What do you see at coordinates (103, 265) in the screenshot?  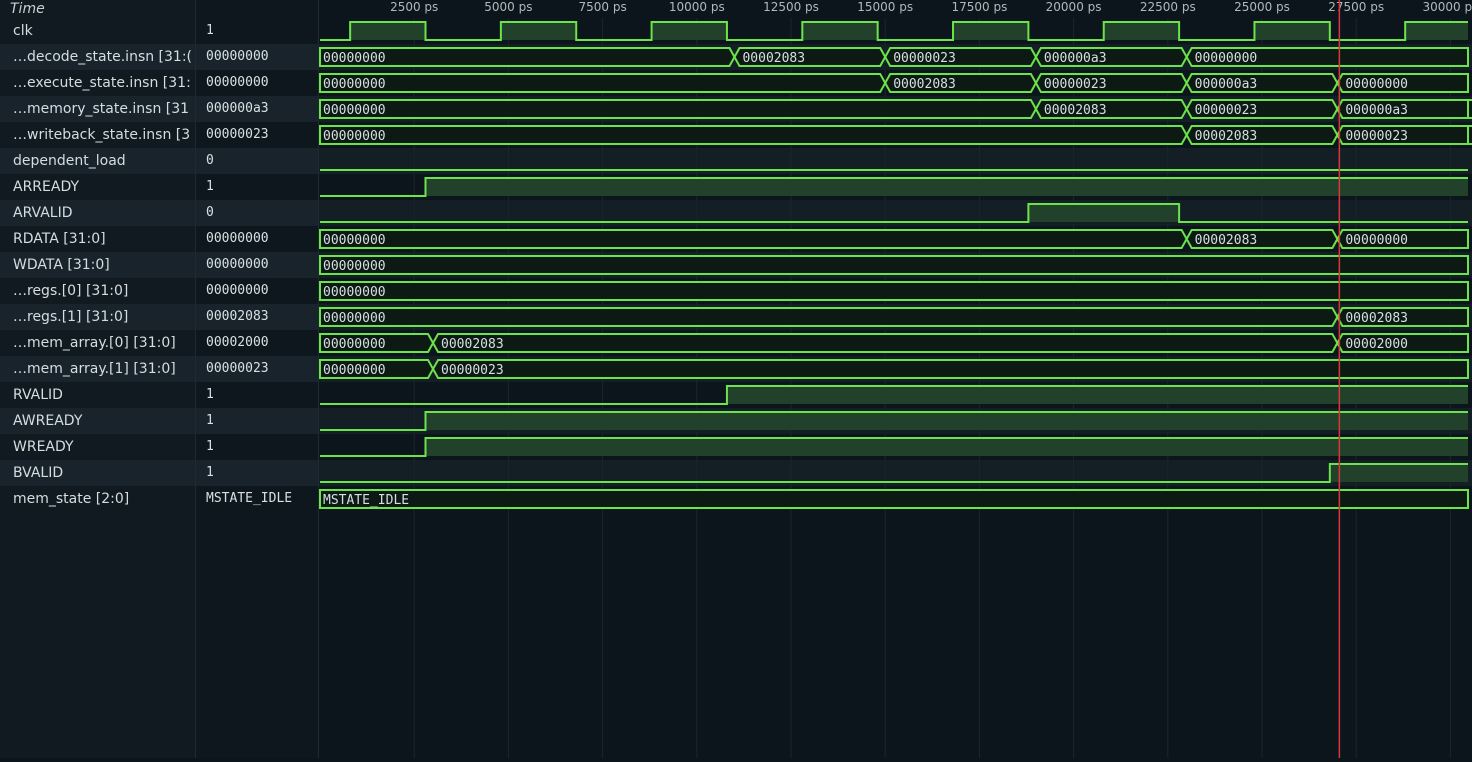 I see `signal-name: WDATA [31:0]` at bounding box center [103, 265].